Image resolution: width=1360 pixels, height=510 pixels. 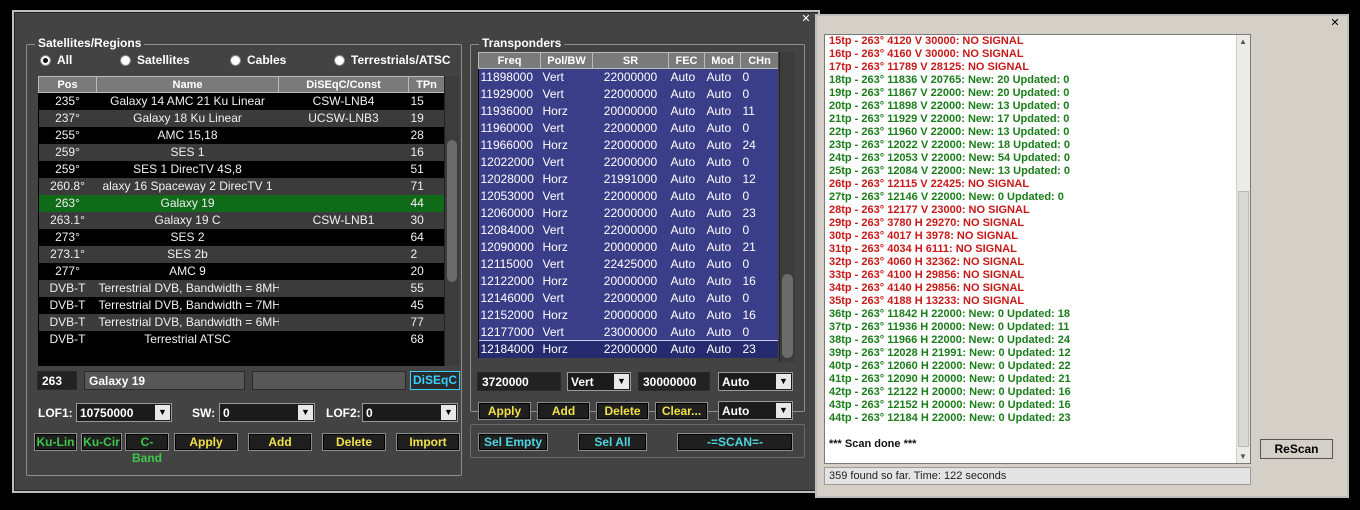 I want to click on chn-cell: 16, so click(x=759, y=281).